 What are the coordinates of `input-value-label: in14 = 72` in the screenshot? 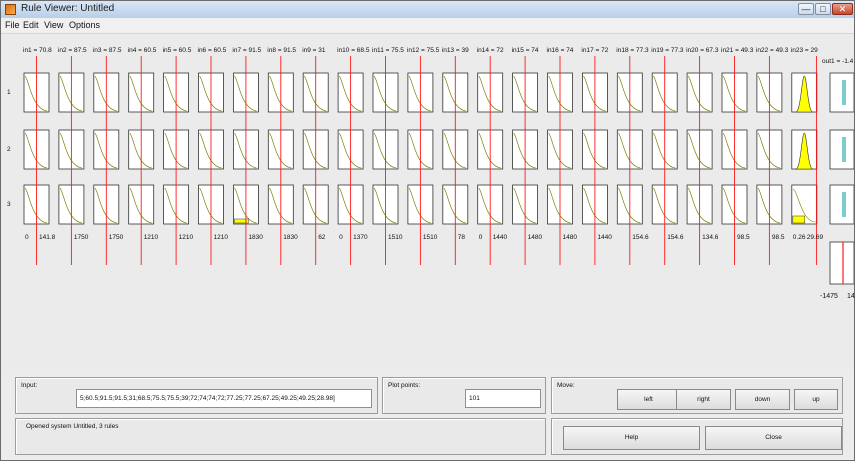 It's located at (490, 50).